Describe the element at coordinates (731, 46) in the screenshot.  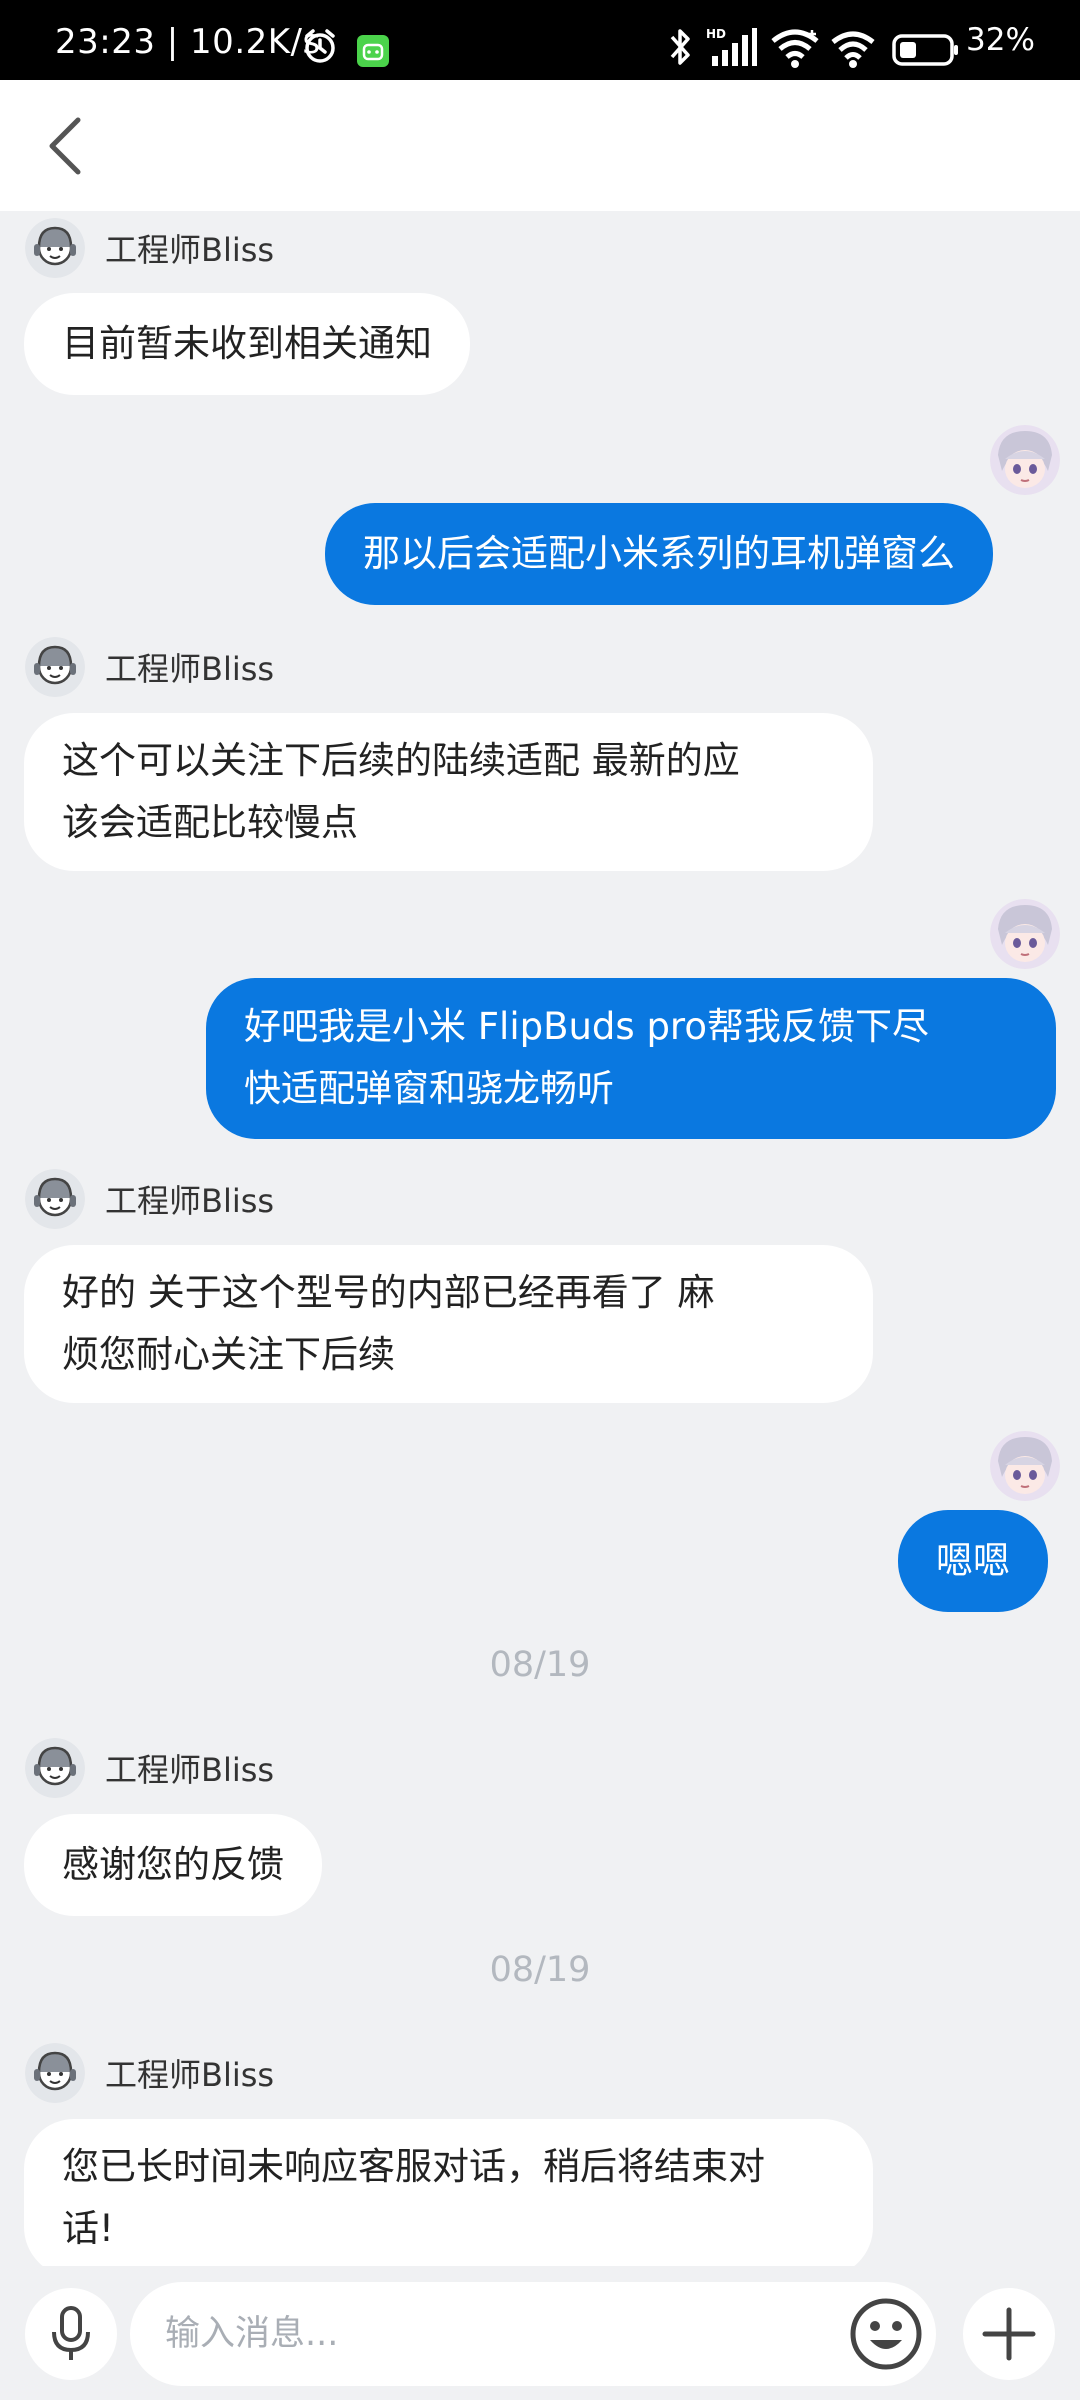
I see `hd-signal-icon: HD` at that location.